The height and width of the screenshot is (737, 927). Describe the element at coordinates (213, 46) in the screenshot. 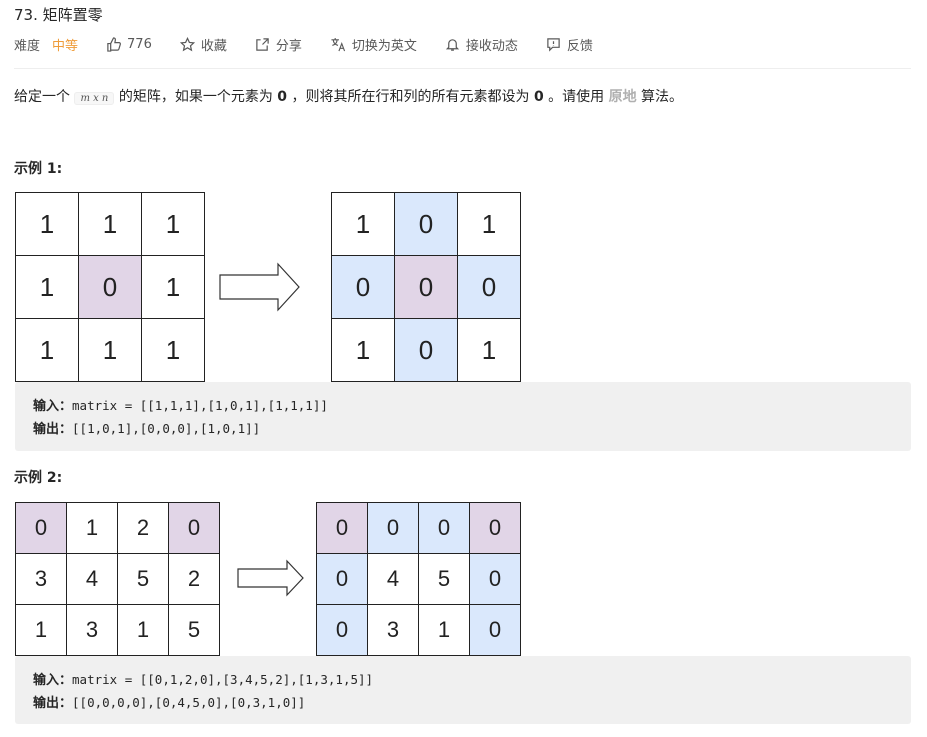

I see `favorite-label: 收藏` at that location.